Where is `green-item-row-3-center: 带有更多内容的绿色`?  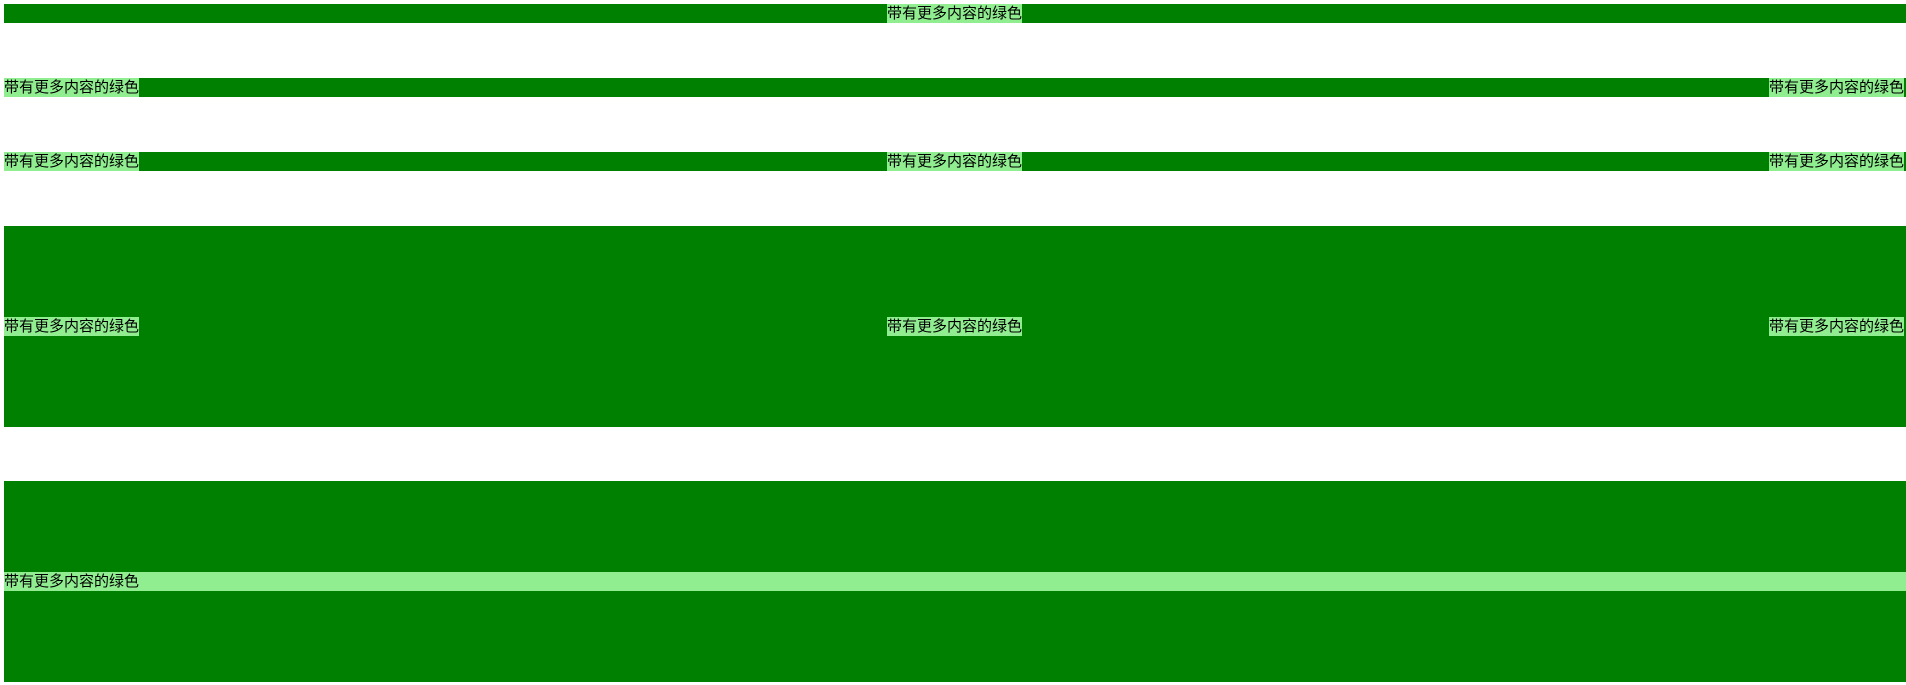
green-item-row-3-center: 带有更多内容的绿色 is located at coordinates (955, 161).